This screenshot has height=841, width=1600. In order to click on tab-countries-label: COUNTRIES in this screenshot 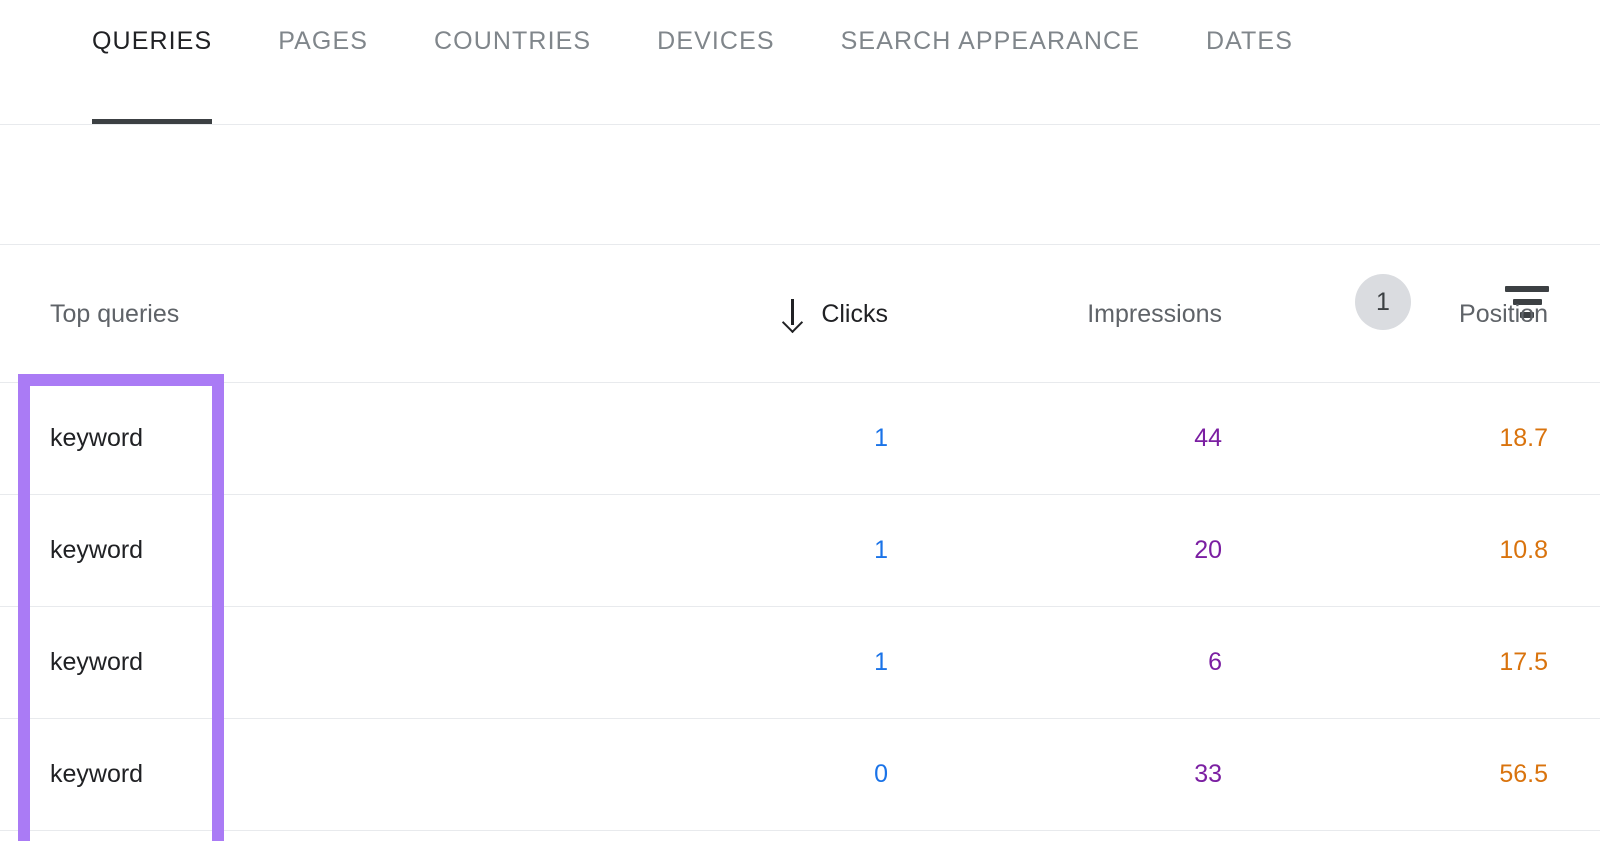, I will do `click(513, 41)`.